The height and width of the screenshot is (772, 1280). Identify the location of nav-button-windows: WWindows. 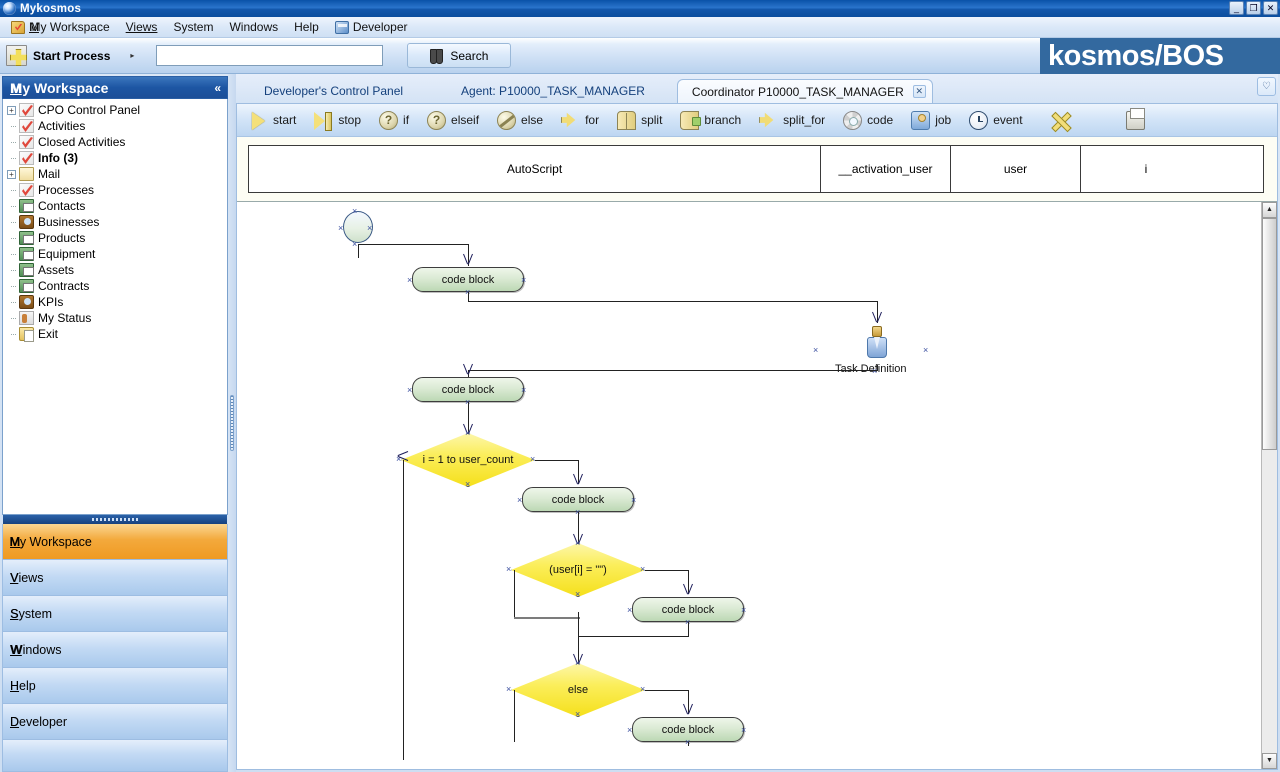
(115, 650).